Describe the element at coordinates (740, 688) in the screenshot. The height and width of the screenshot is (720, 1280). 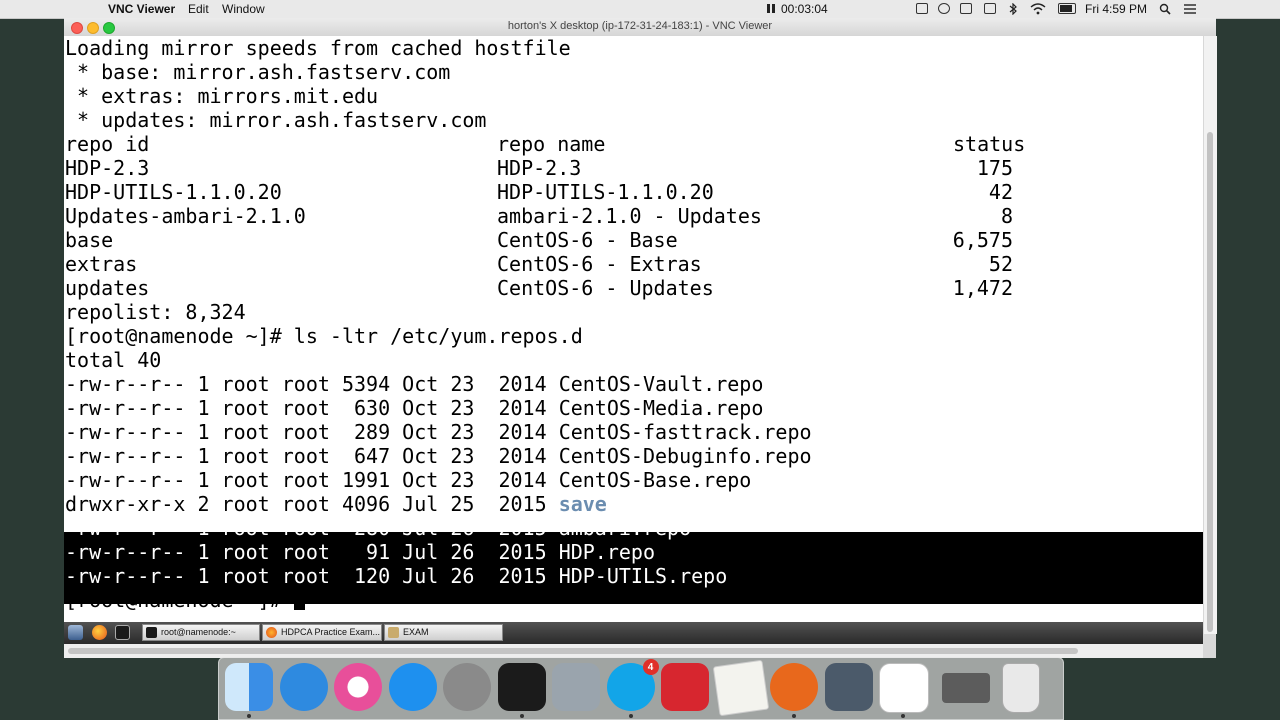
I see `textedit-icon` at that location.